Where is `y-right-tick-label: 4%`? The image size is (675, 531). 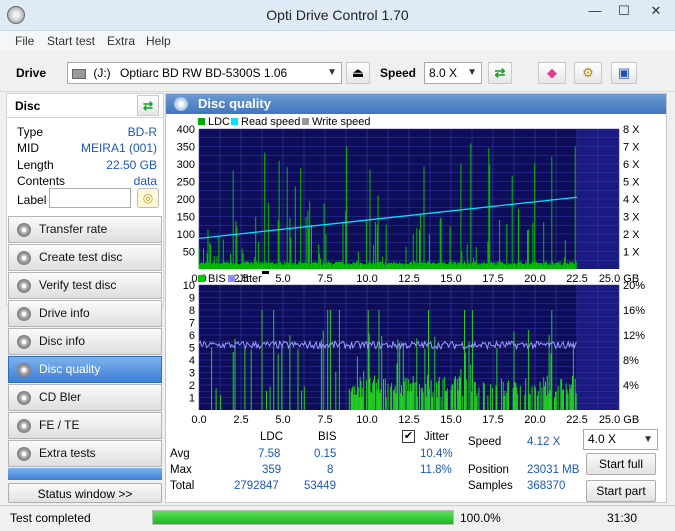
y-right-tick-label: 4% is located at coordinates (631, 386).